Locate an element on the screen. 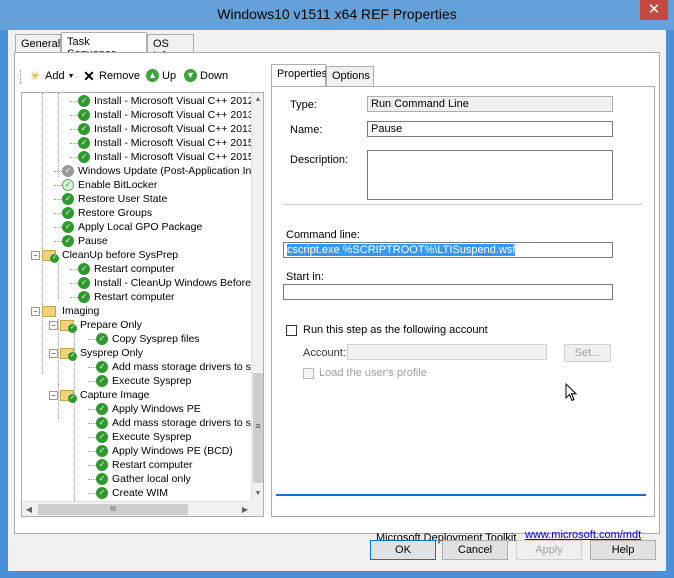  tree-item-label: Apply Windows PE (BCD) is located at coordinates (172, 451).